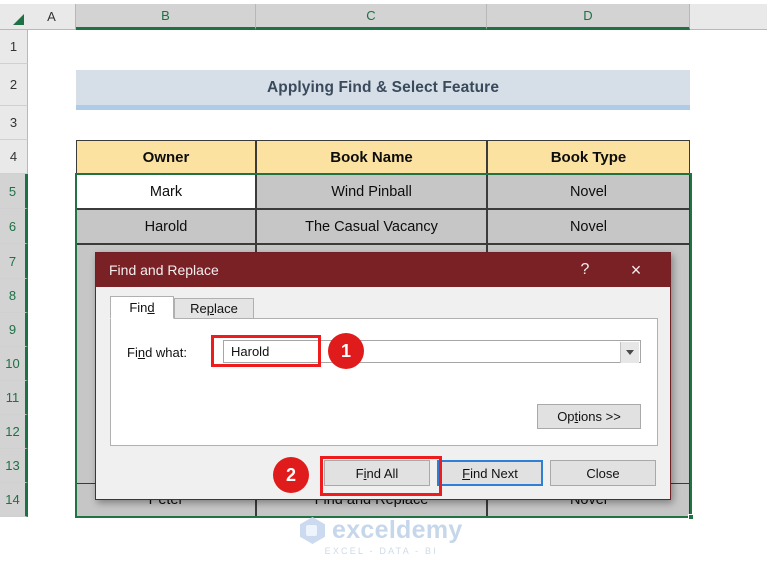 This screenshot has height=562, width=767. Describe the element at coordinates (346, 351) in the screenshot. I see `annotation-badge-1: 1` at that location.